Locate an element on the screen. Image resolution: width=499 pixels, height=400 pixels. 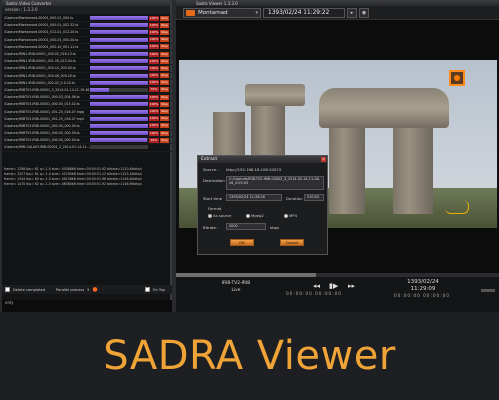
delete-completed-checkbox is located at coordinates (7, 289).